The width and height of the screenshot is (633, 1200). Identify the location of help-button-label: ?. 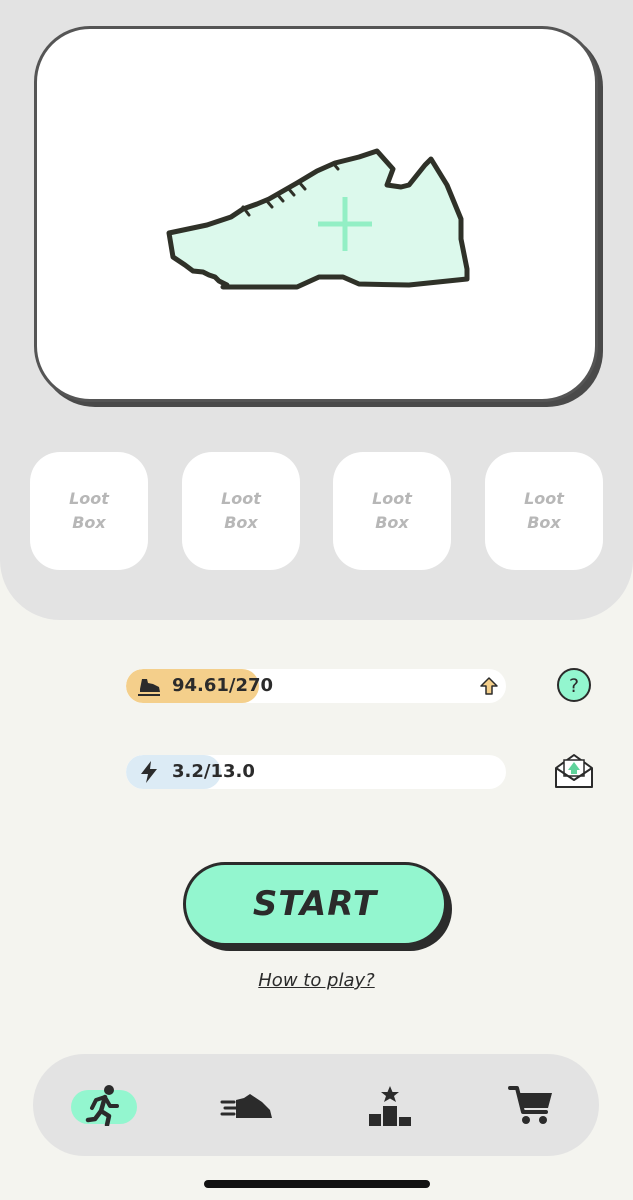
(574, 686).